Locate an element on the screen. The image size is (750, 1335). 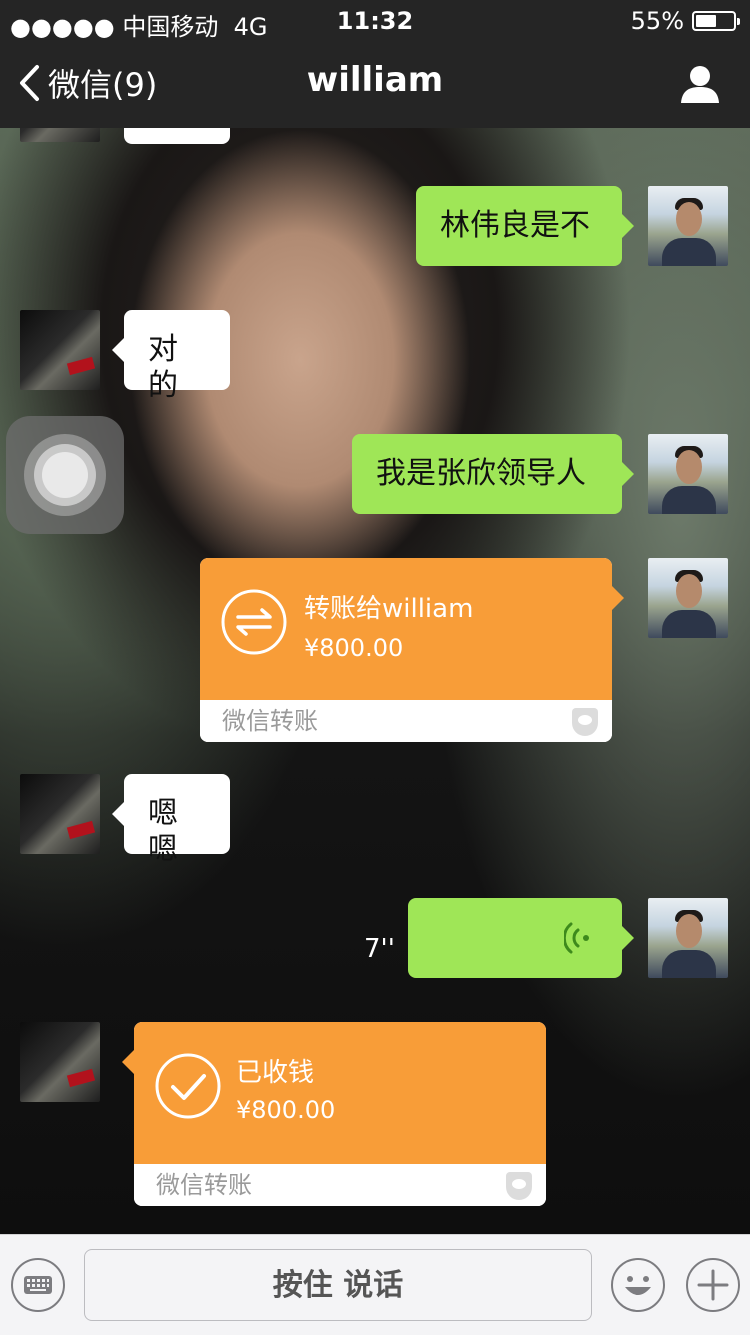
message-bubble: 我是张欣领导人 is located at coordinates (493, 474).